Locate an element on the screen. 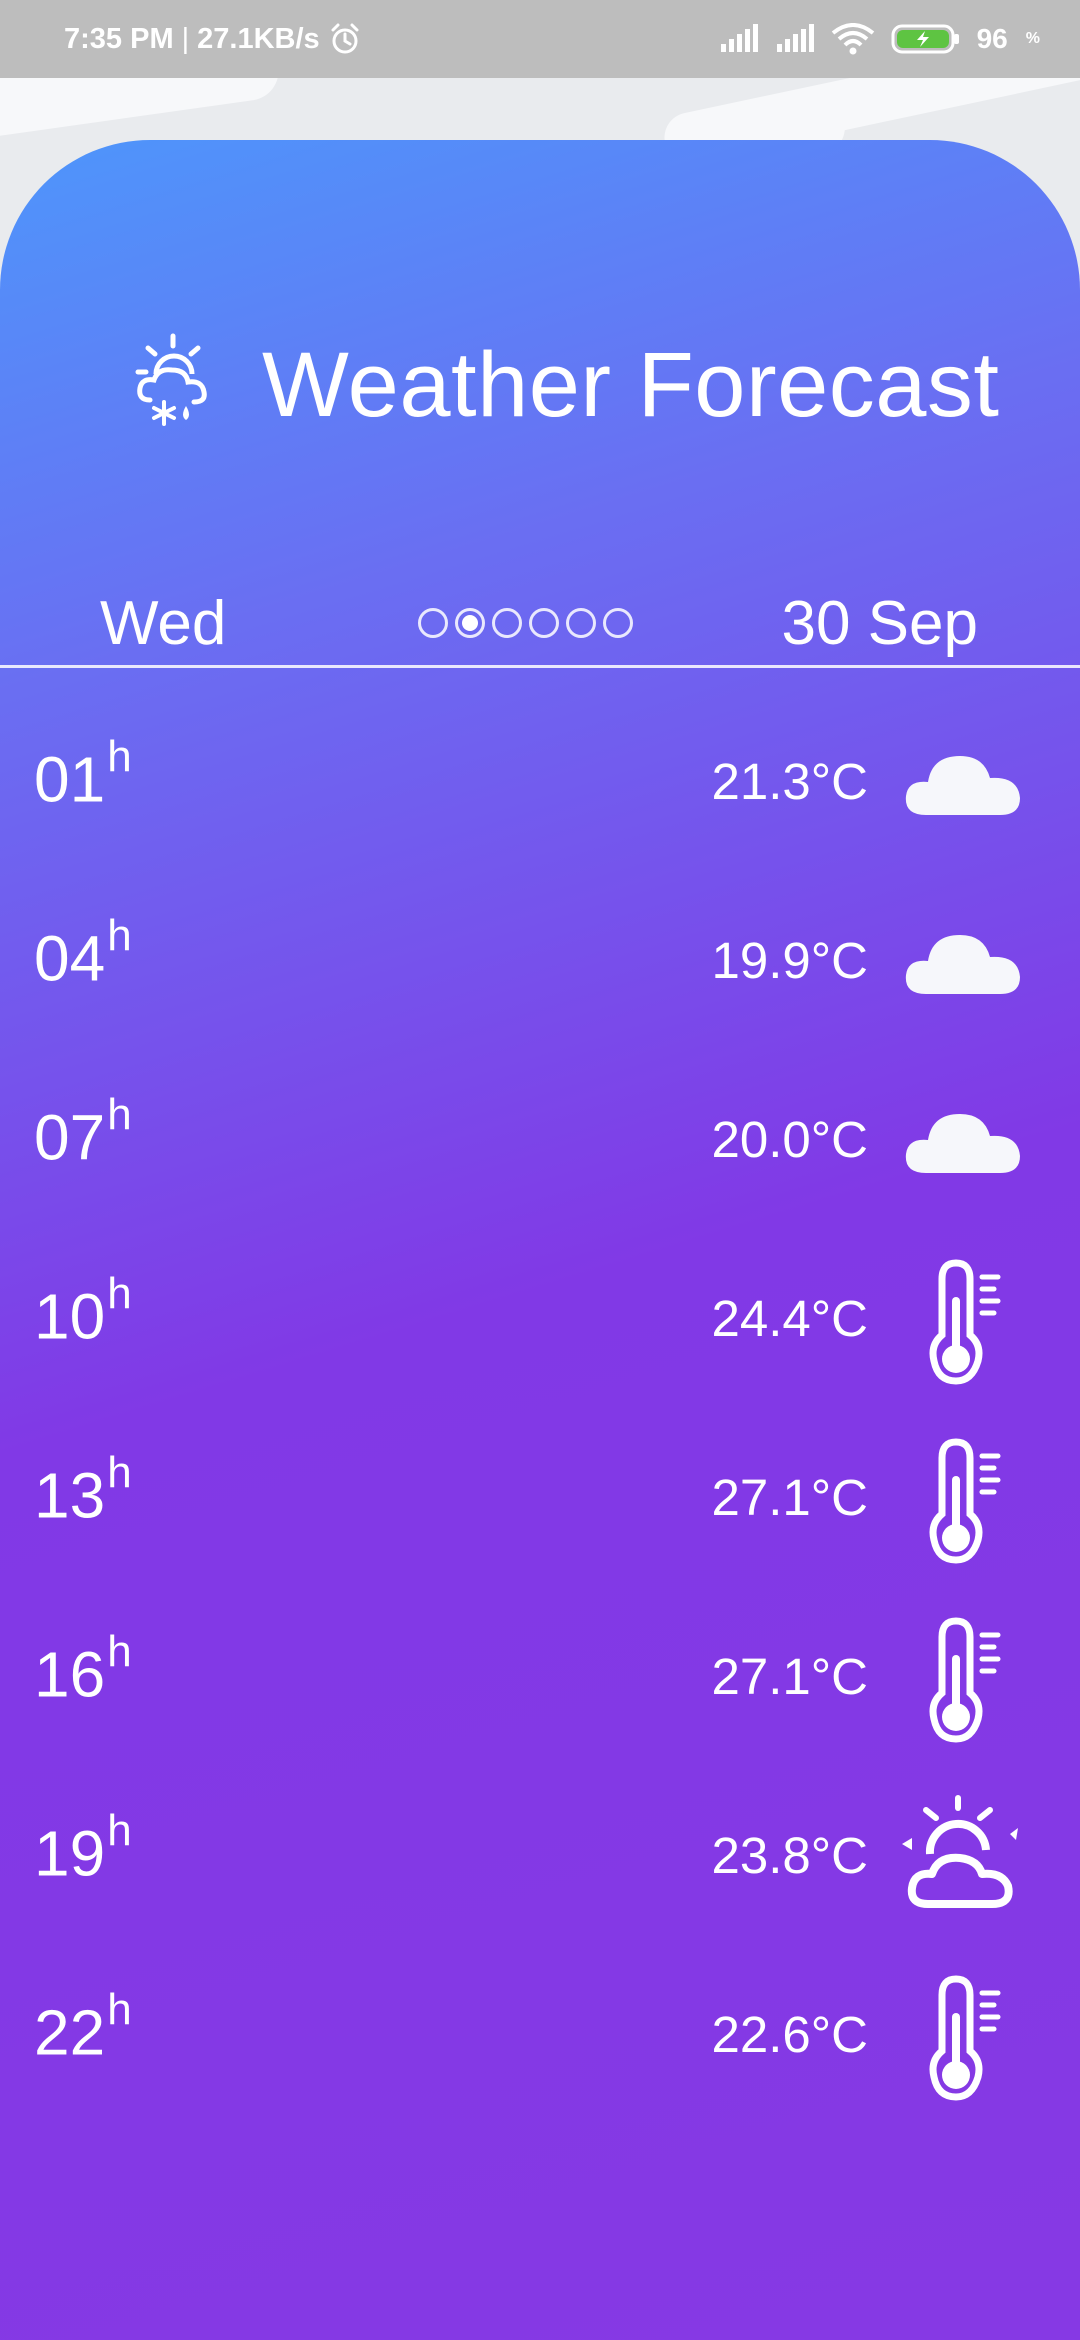  day-navigation: Wed 30 Sep is located at coordinates (540, 615).